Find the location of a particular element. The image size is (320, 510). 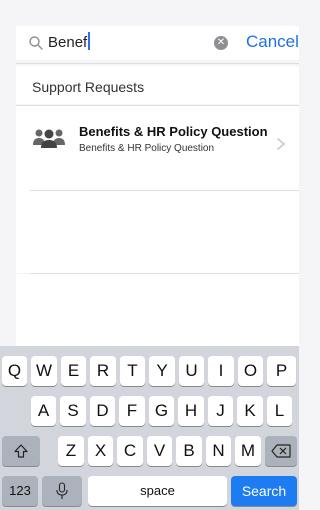

key-o: O is located at coordinates (250, 371).